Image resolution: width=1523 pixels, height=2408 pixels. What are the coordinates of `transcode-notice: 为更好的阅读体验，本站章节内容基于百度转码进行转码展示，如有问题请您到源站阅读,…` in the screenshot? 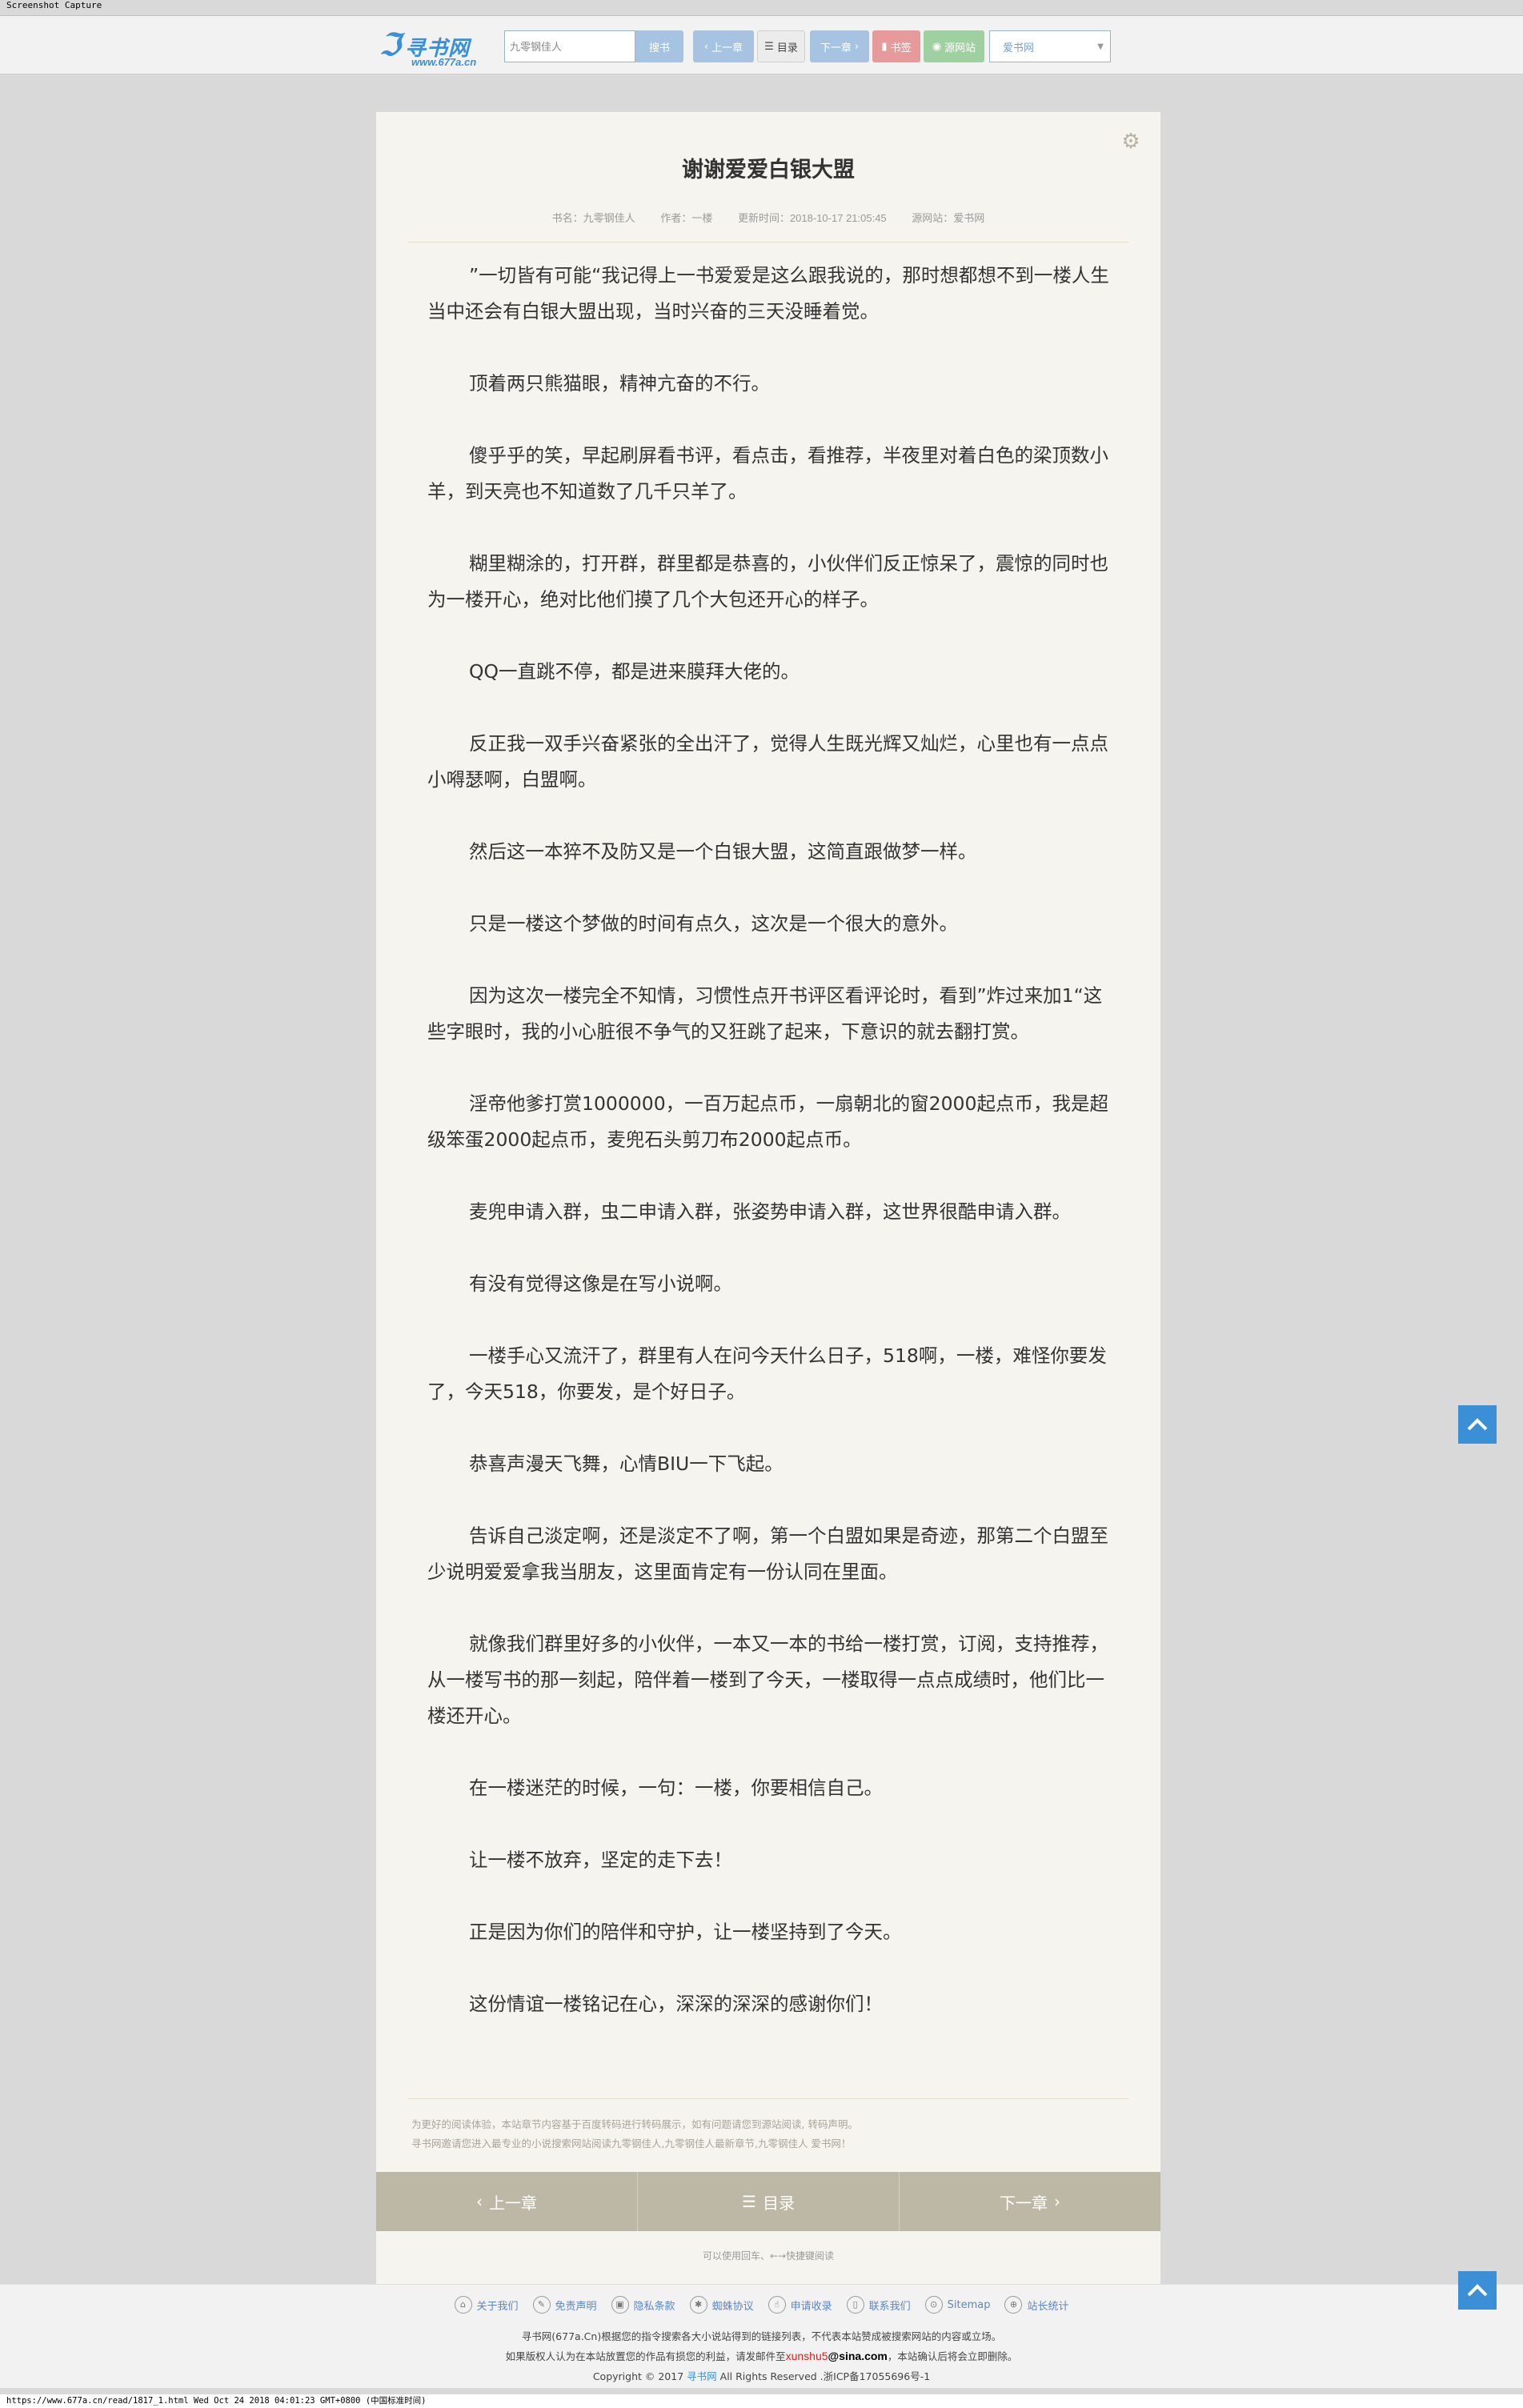 It's located at (772, 2134).